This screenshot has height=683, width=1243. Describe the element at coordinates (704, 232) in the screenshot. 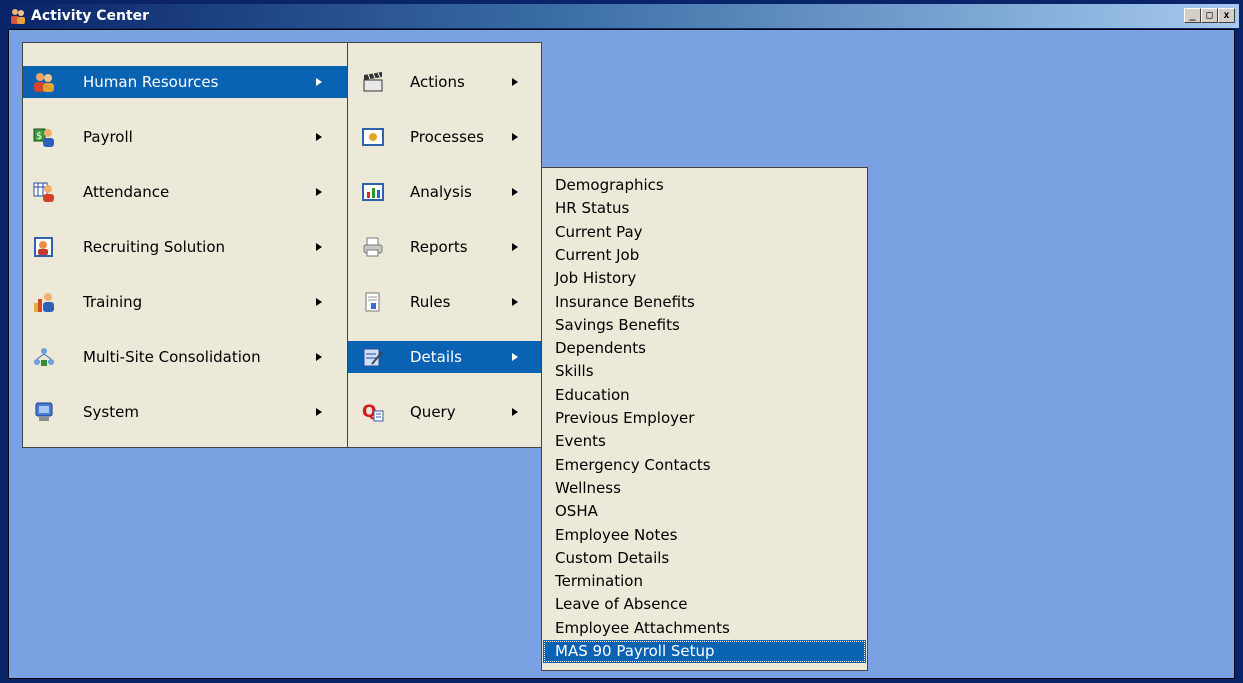

I see `details-item-current-pay: Current Pay` at that location.